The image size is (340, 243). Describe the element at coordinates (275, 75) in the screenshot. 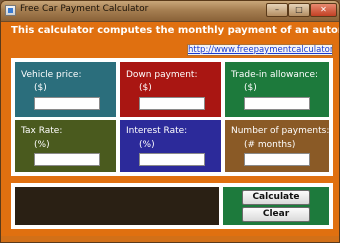

I see `trade-in-label: Trade-in allowance:` at that location.